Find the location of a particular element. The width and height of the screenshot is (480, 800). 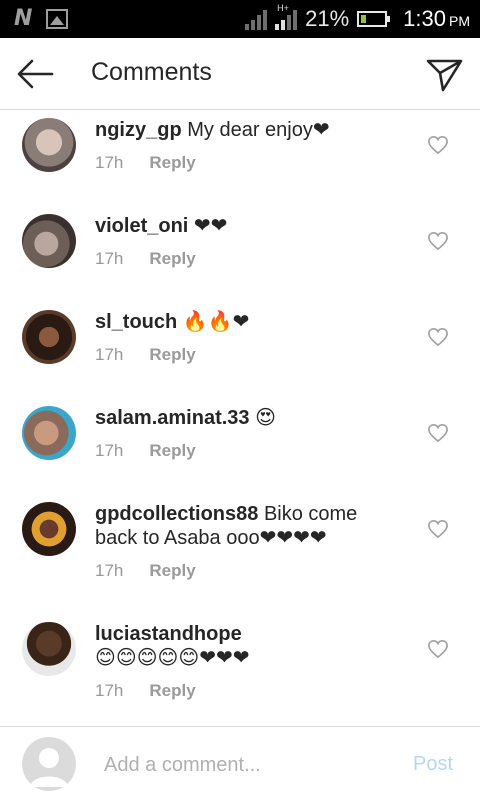

comment-text: salam.aminat.33 😍 is located at coordinates (185, 418).